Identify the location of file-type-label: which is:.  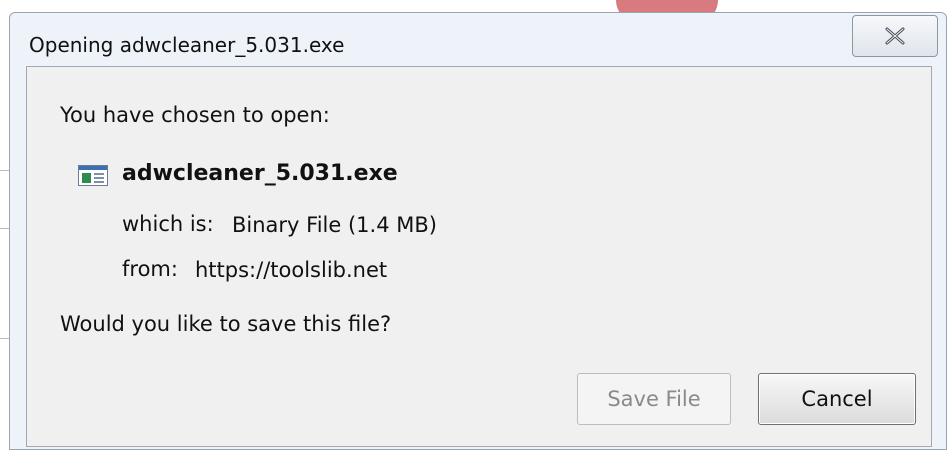
(168, 224).